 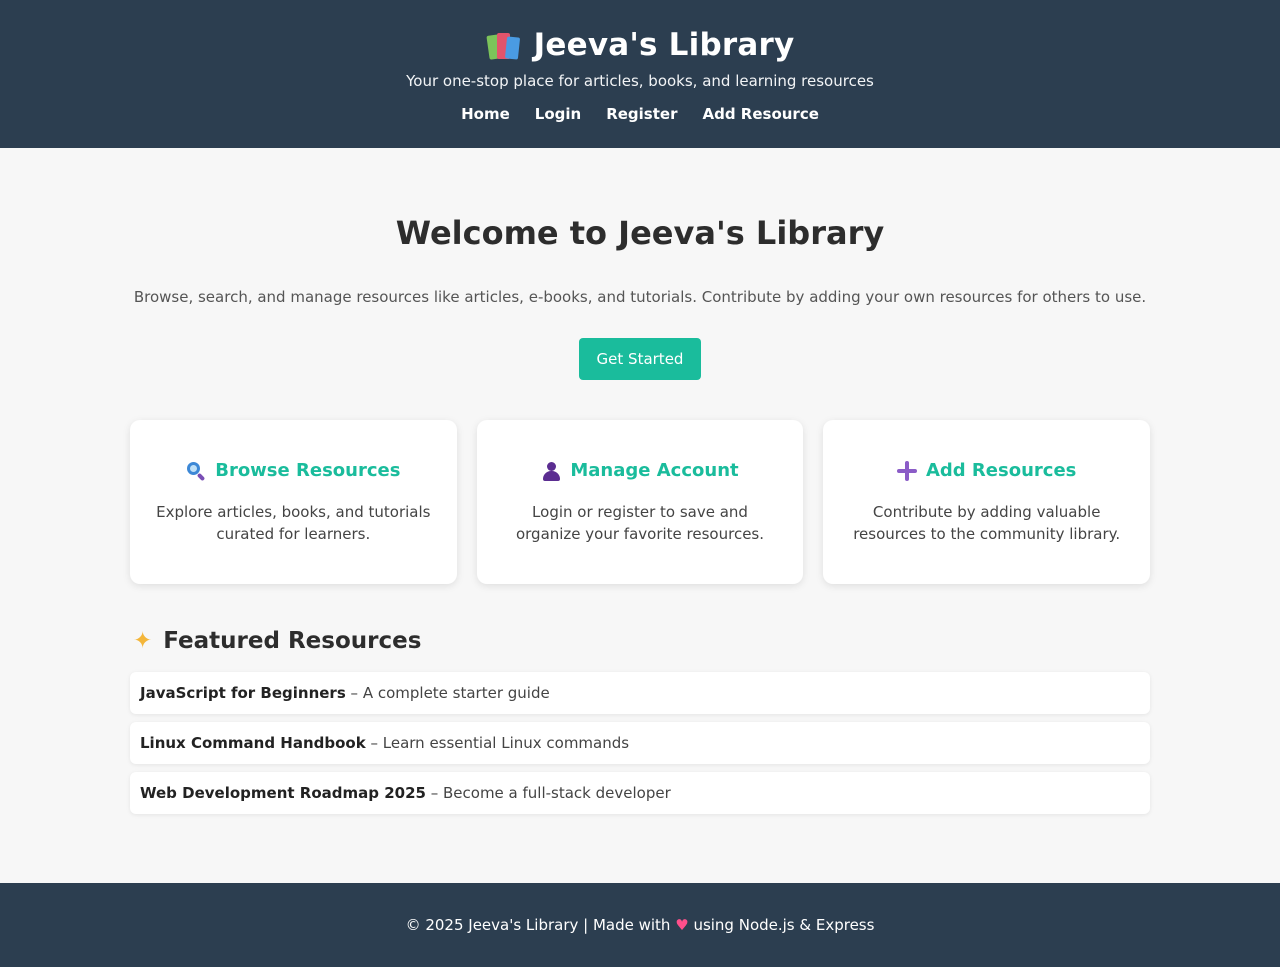 I want to click on nav-home-link: Home, so click(x=485, y=114).